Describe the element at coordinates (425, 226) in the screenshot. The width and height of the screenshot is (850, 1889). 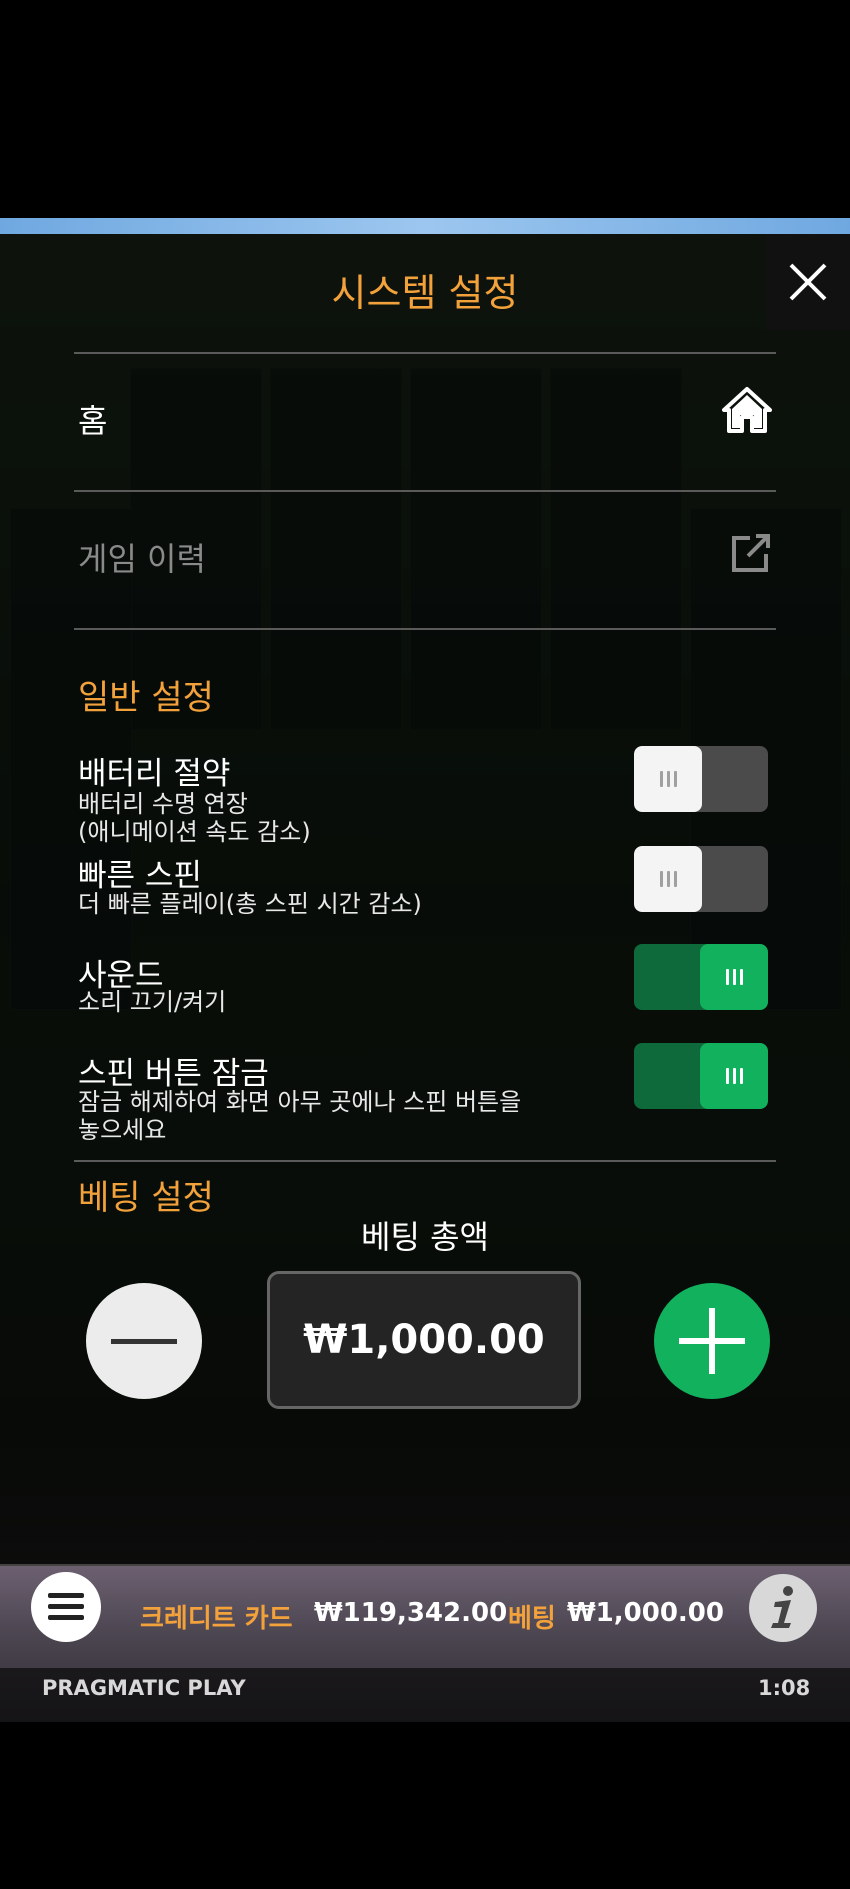
I see `sky-strip` at that location.